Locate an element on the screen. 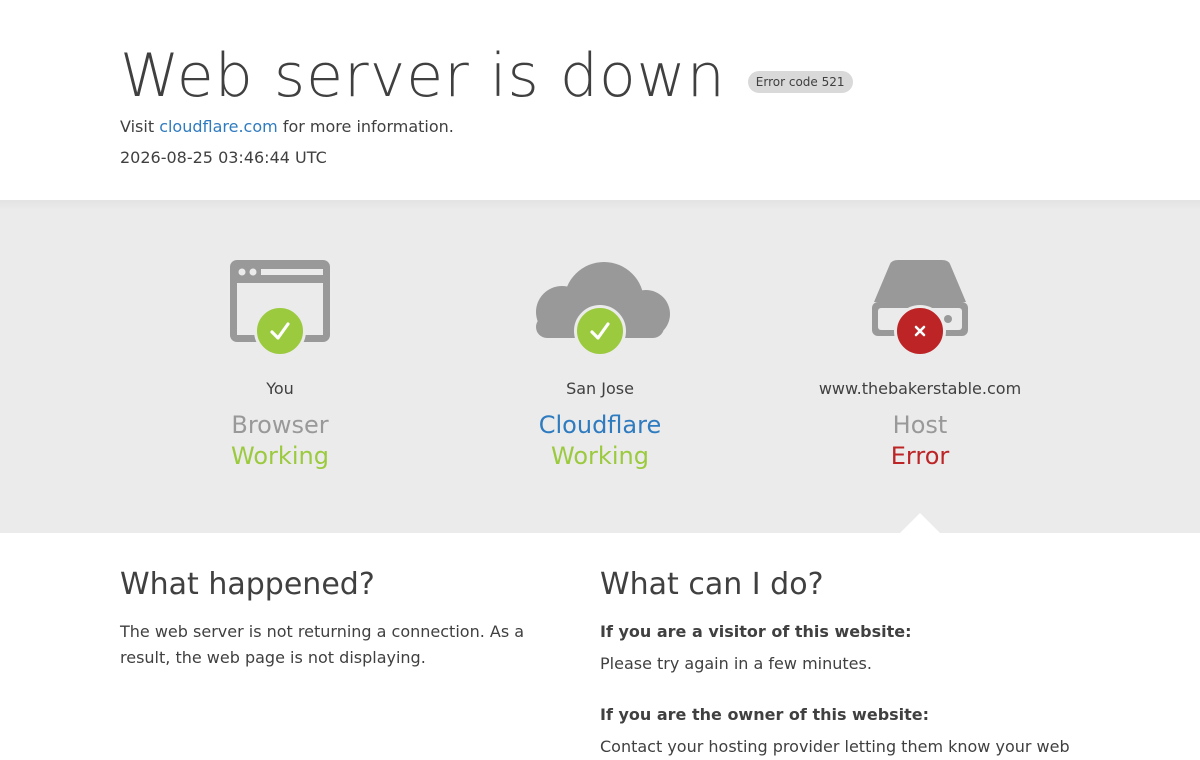  cloudflare-check-icon is located at coordinates (600, 331).